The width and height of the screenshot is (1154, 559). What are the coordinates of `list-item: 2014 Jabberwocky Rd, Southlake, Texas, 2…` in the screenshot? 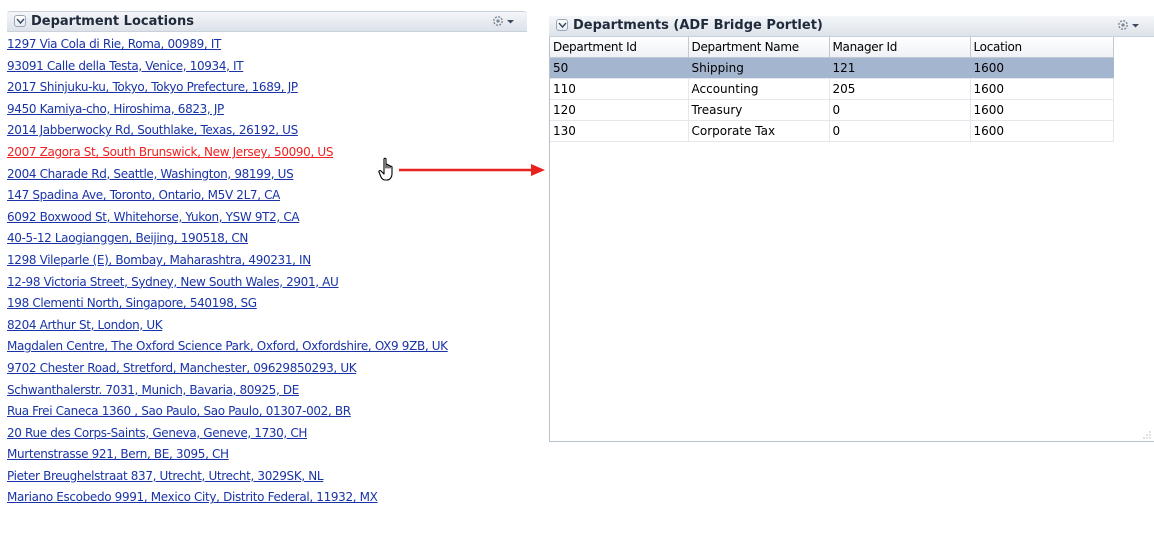 It's located at (267, 131).